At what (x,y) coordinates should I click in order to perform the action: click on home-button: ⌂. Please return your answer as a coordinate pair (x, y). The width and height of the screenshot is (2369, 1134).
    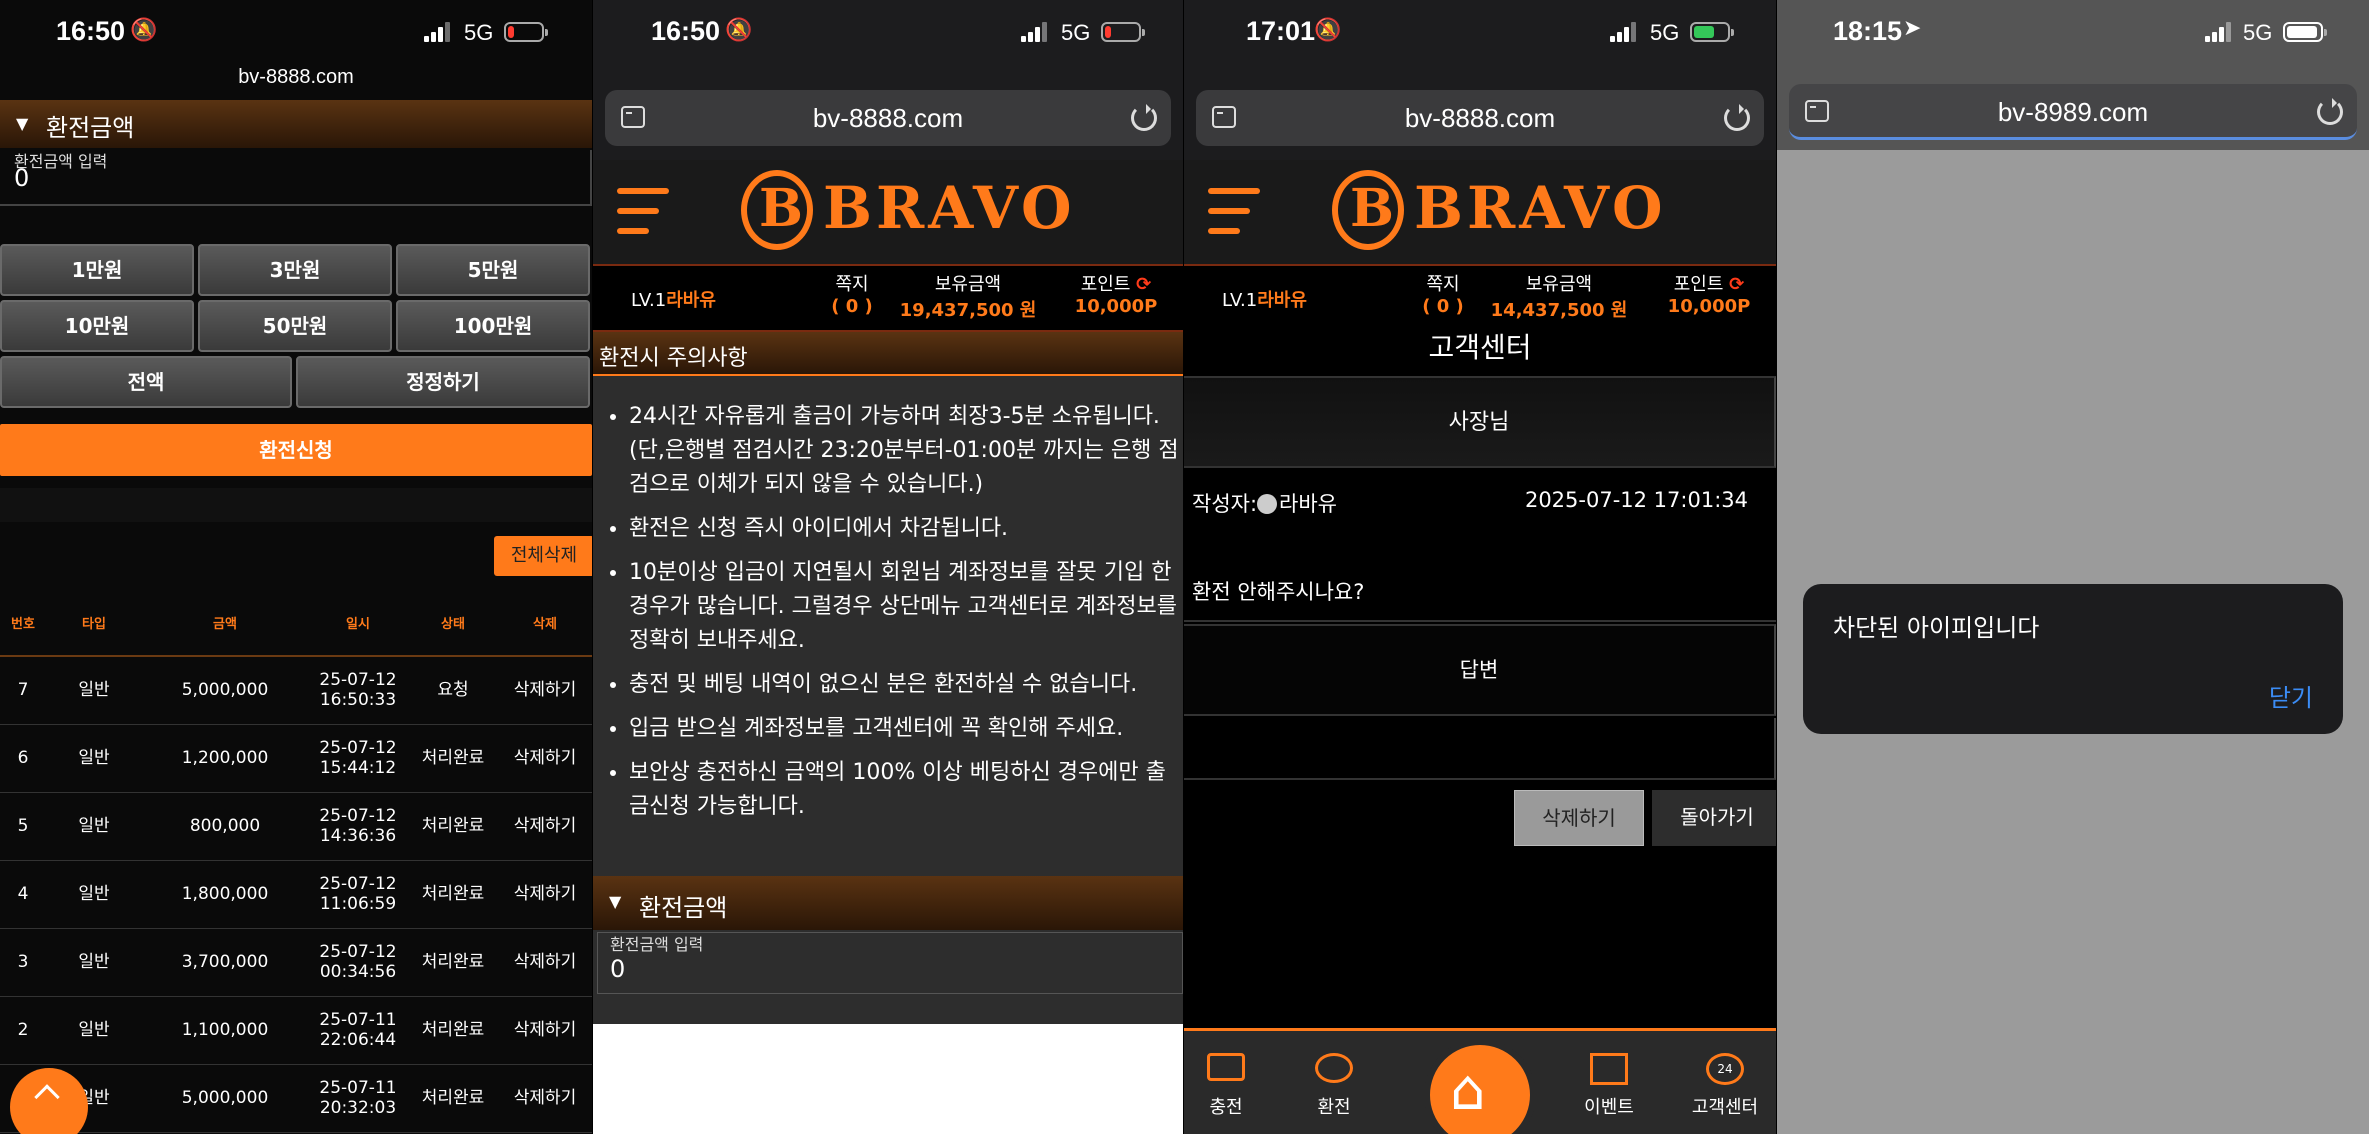
    Looking at the image, I should click on (1480, 1086).